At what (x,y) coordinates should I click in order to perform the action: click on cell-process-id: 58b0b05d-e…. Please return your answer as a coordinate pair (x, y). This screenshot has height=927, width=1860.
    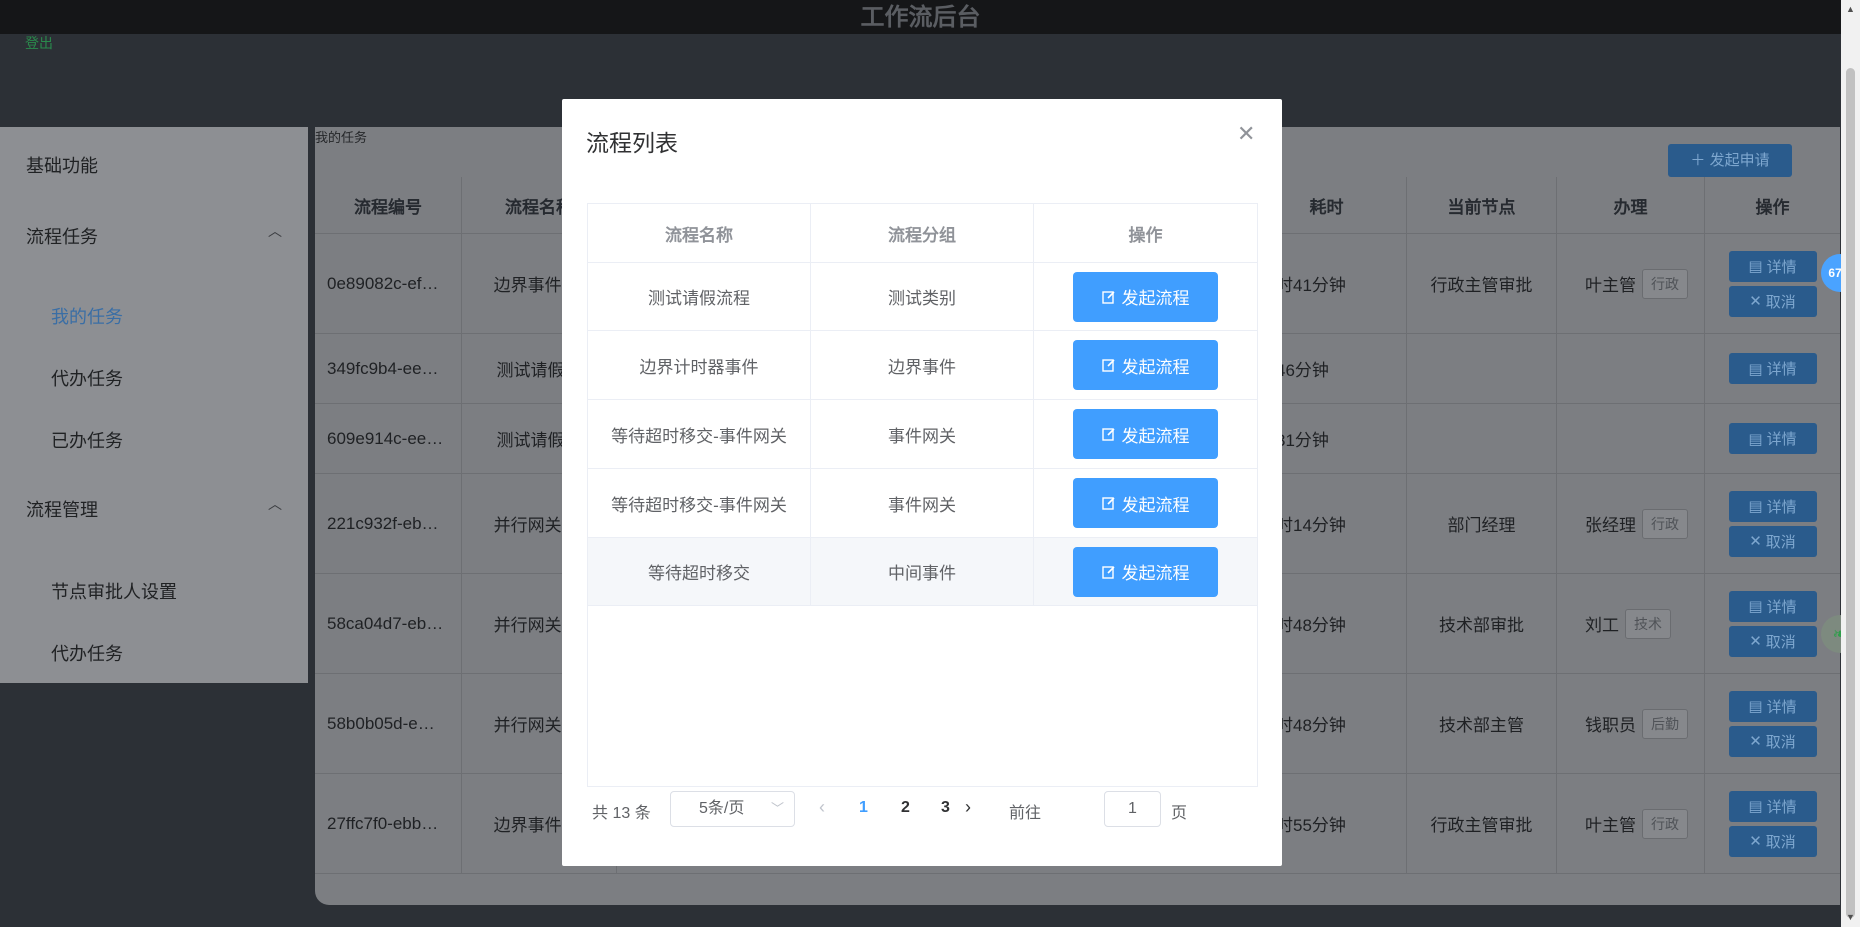
    Looking at the image, I should click on (388, 723).